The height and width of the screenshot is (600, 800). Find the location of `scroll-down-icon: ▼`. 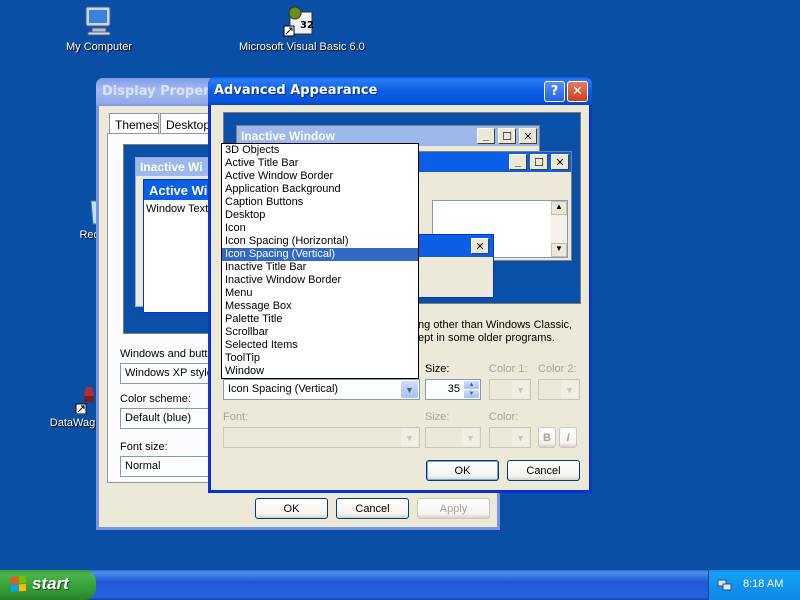

scroll-down-icon: ▼ is located at coordinates (559, 250).